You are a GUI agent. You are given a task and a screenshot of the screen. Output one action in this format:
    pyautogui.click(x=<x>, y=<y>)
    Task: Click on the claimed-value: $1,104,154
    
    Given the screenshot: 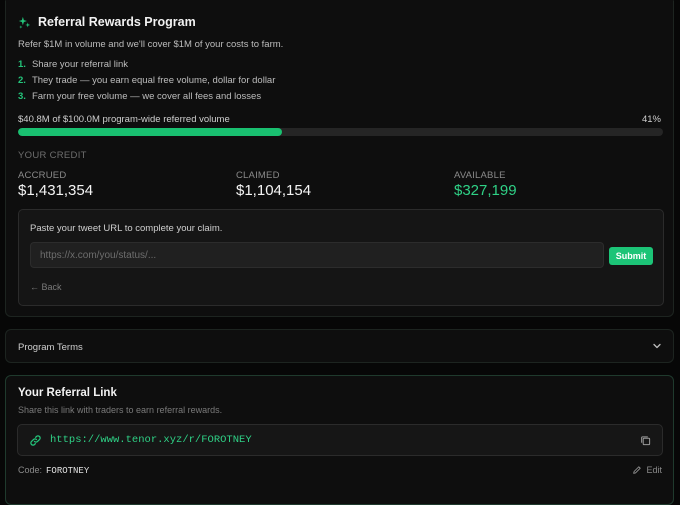 What is the action you would take?
    pyautogui.click(x=274, y=190)
    